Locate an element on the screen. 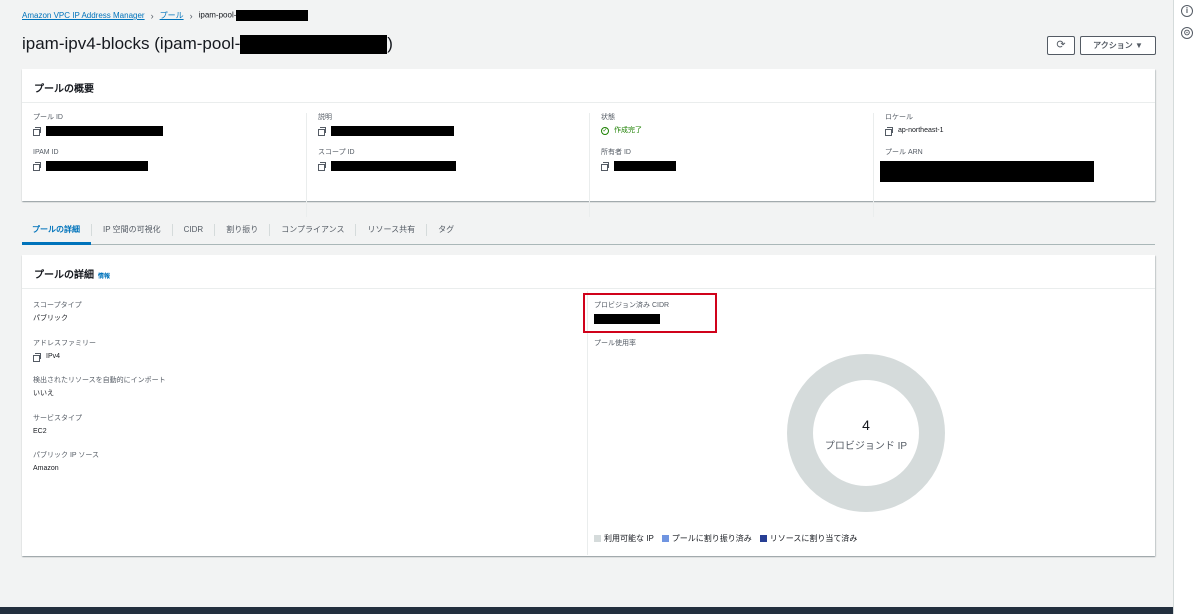  ipam-id-value is located at coordinates (170, 166).